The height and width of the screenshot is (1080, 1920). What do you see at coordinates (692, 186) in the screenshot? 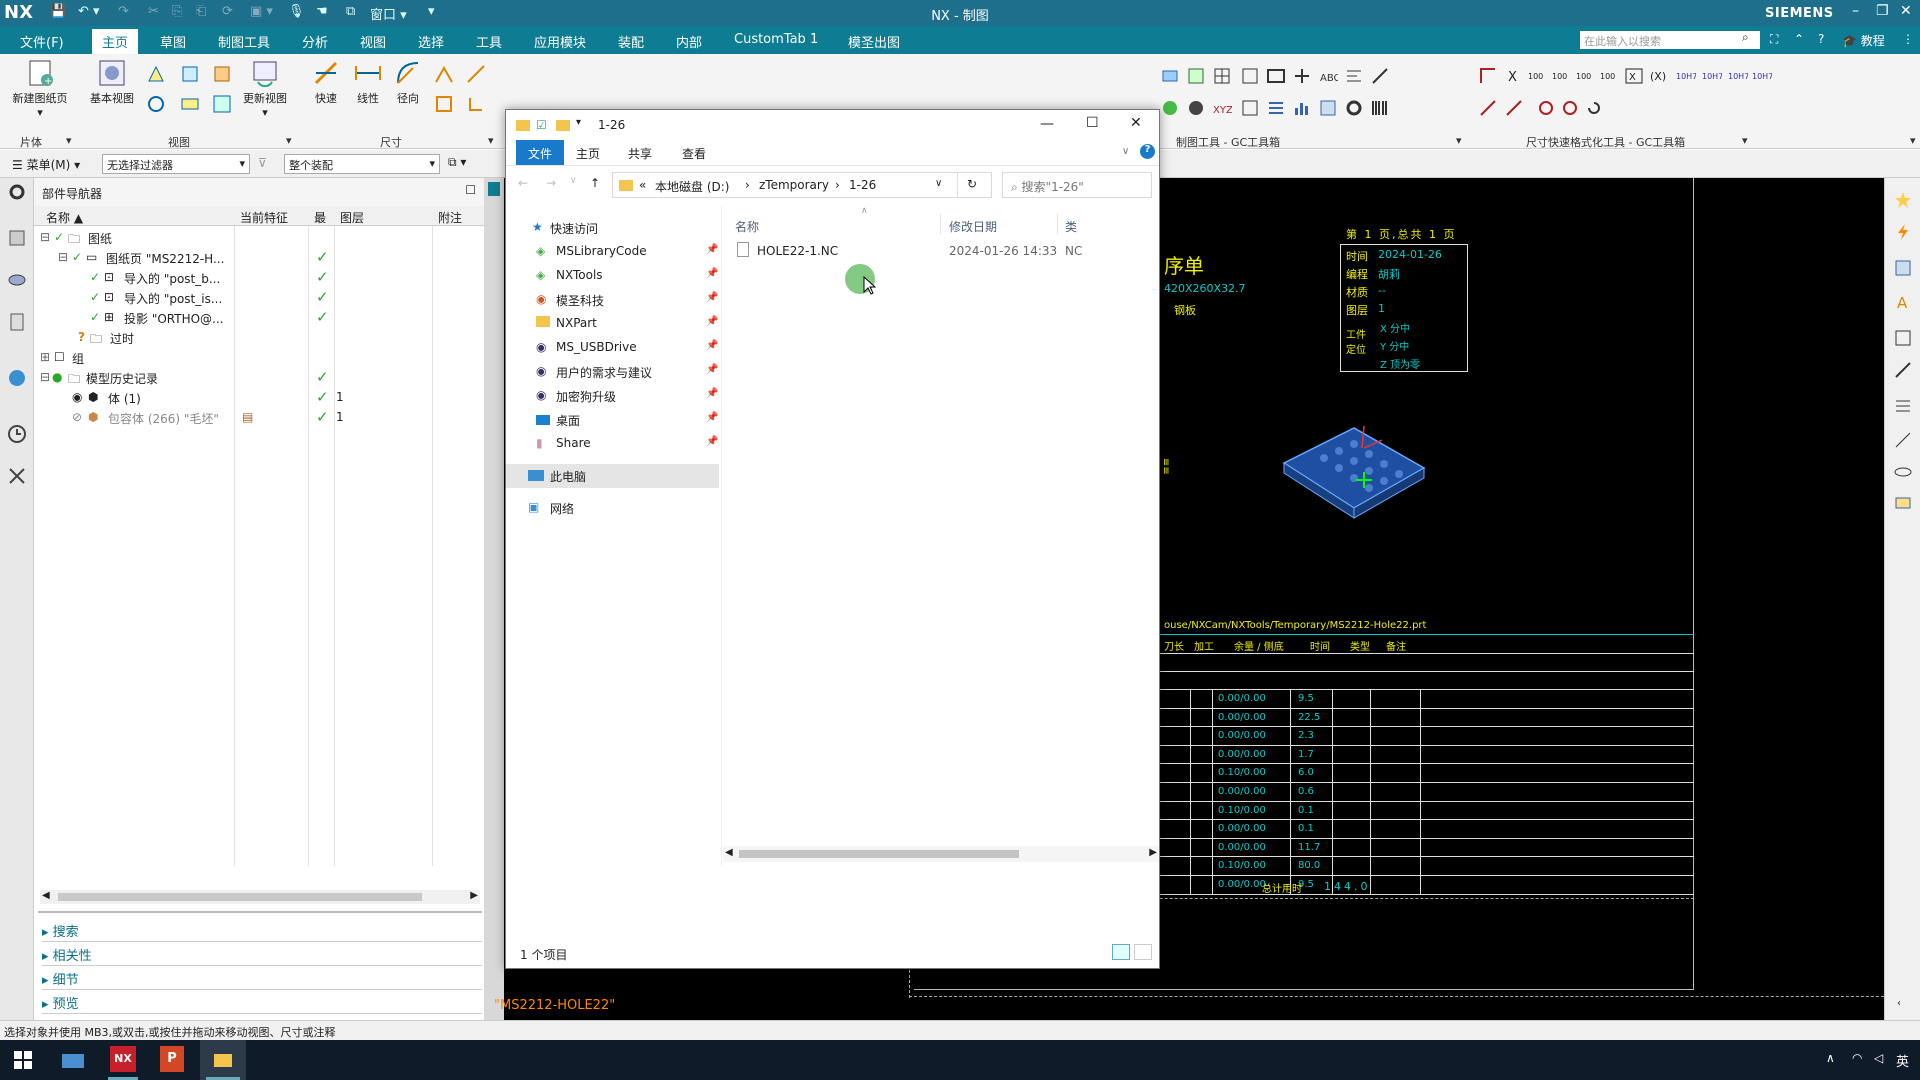
I see `breadcrumb-drive: 本地磁盘 (D:)` at bounding box center [692, 186].